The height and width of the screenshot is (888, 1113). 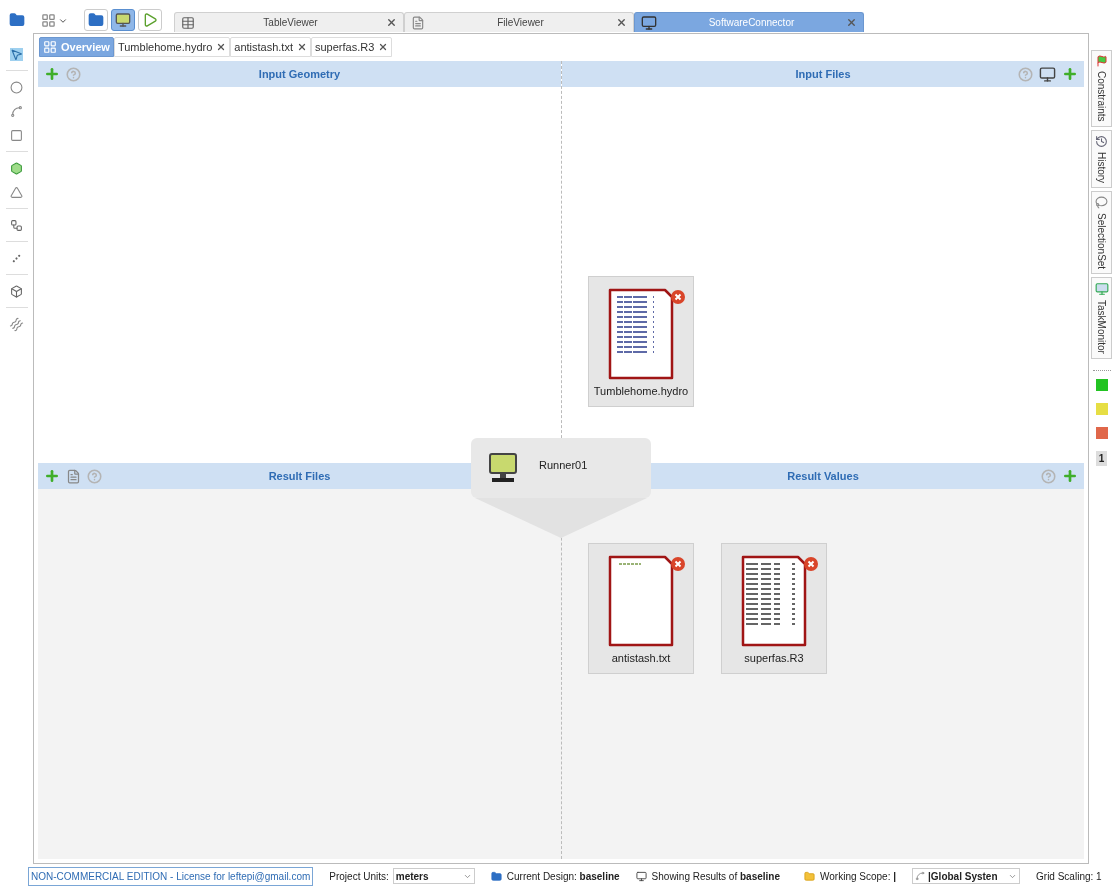 I want to click on side-tab-label: Constraints, so click(x=1101, y=96).